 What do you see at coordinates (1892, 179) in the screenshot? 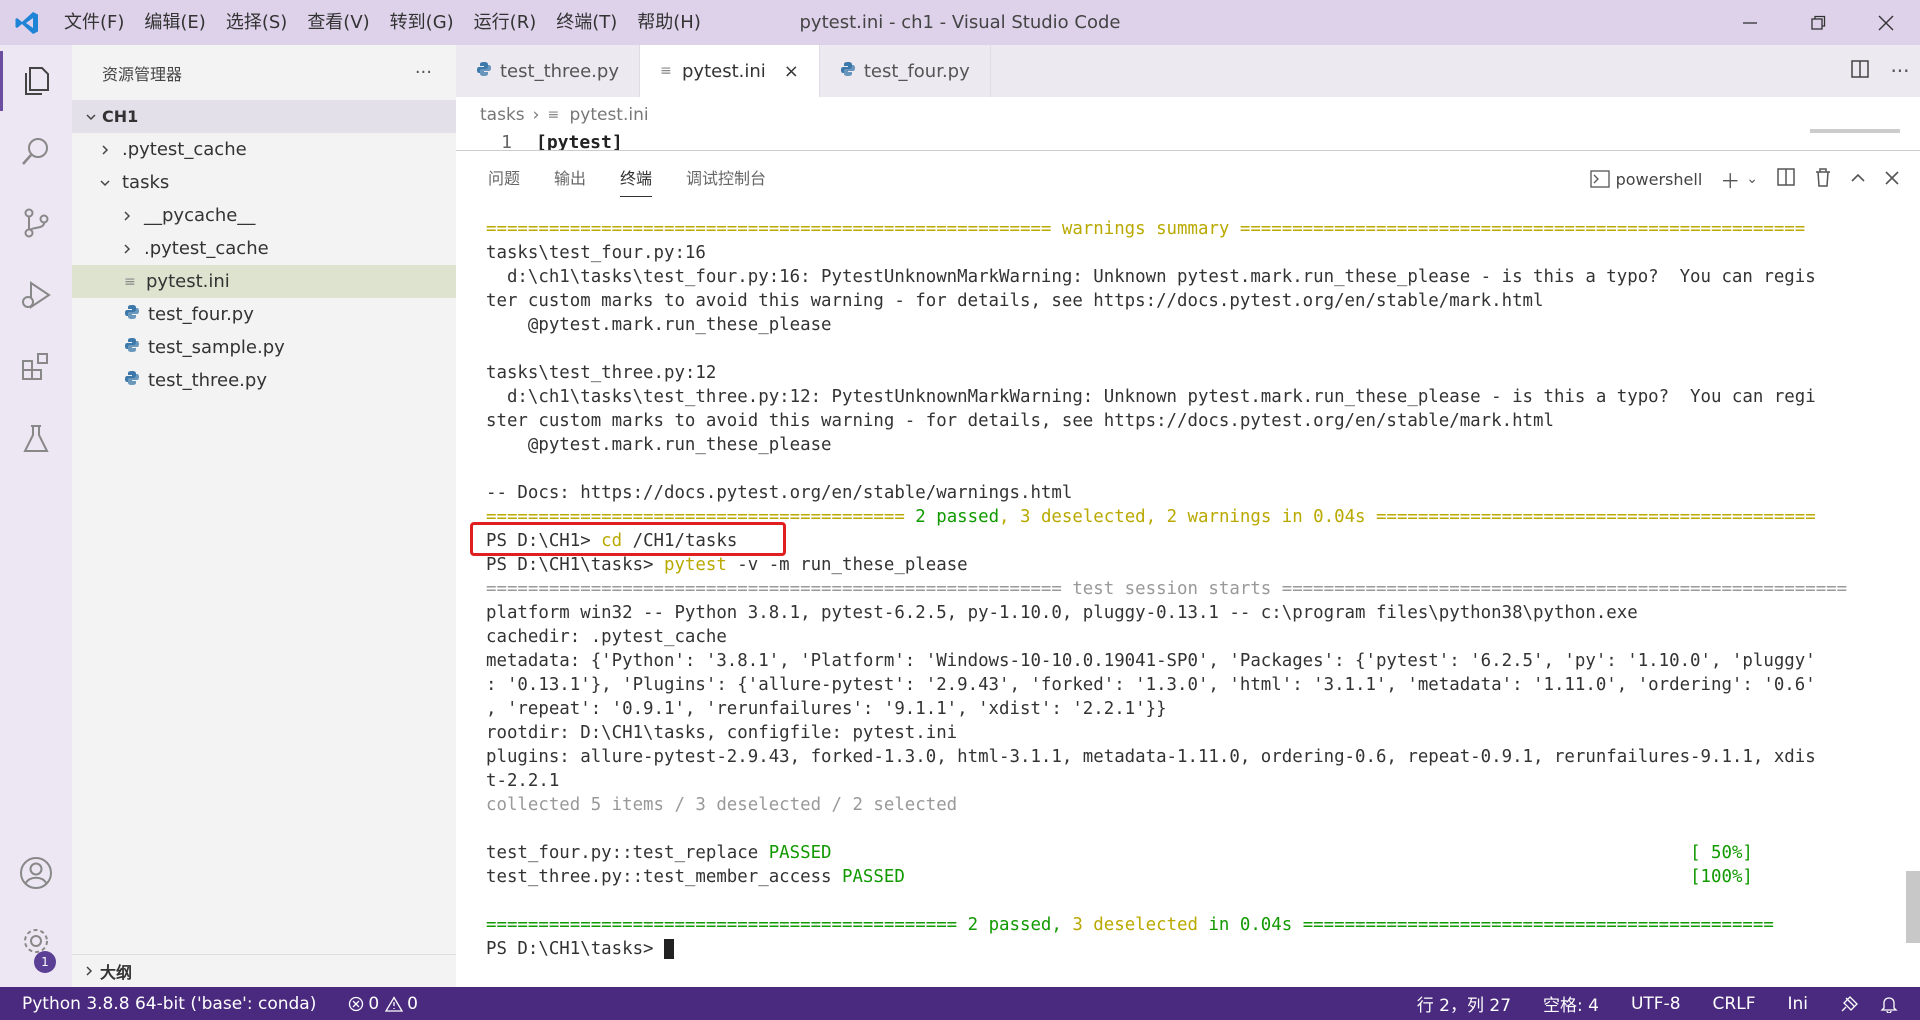
I see `close-panel-icon` at bounding box center [1892, 179].